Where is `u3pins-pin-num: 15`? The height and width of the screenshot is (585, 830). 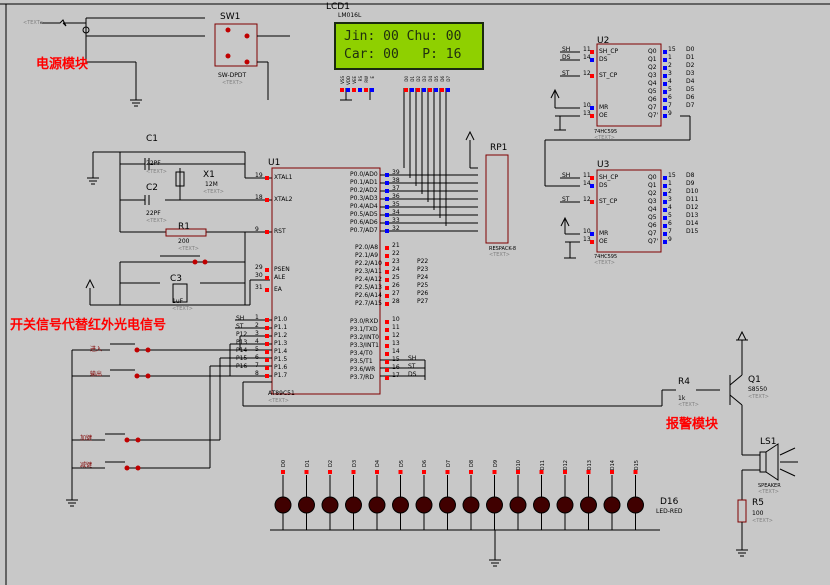 u3pins-pin-num: 15 is located at coordinates (672, 175).